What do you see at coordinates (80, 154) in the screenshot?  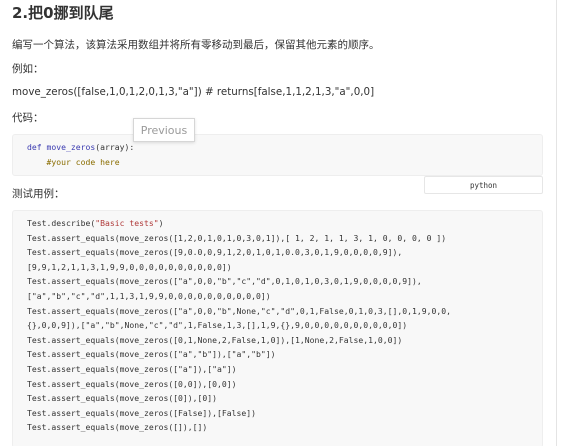 I see `starter-code: def move_zeros(array): #your code here` at bounding box center [80, 154].